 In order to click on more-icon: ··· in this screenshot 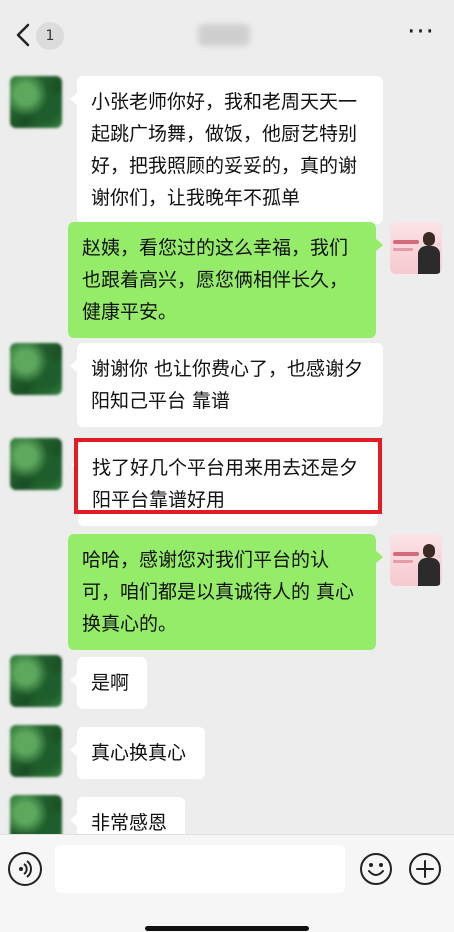, I will do `click(421, 34)`.